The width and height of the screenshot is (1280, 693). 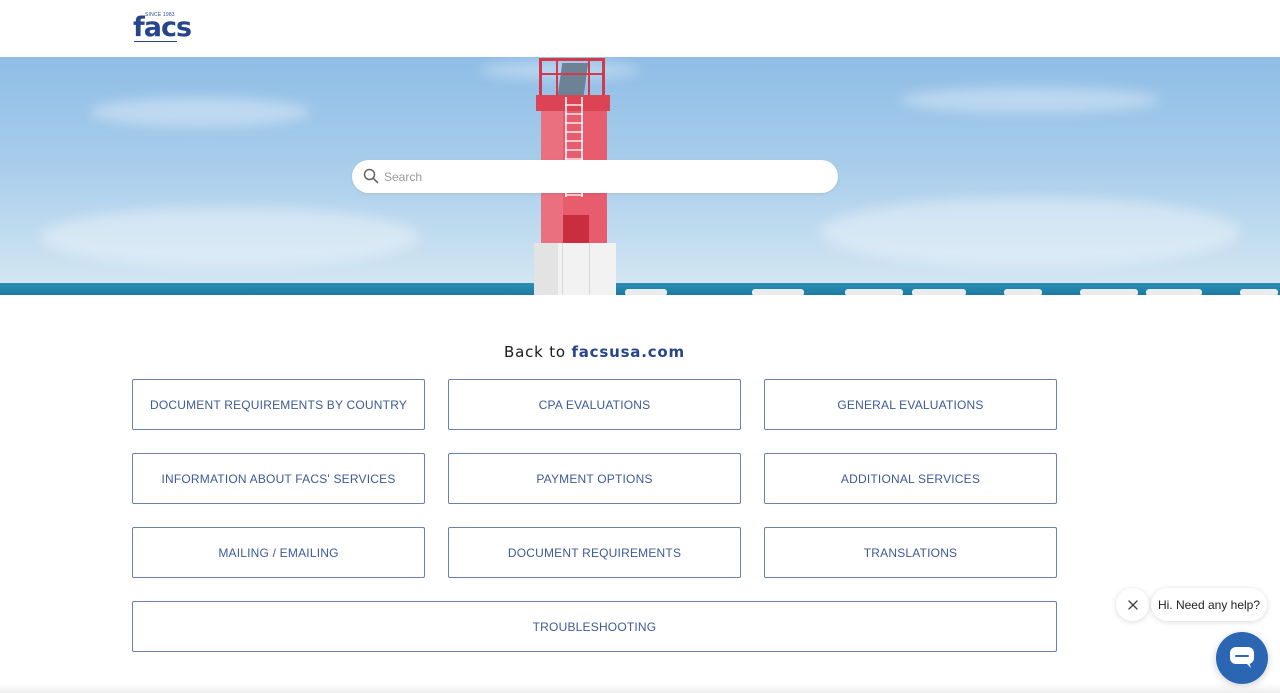 What do you see at coordinates (576, 229) in the screenshot?
I see `lighthouse-upper-door` at bounding box center [576, 229].